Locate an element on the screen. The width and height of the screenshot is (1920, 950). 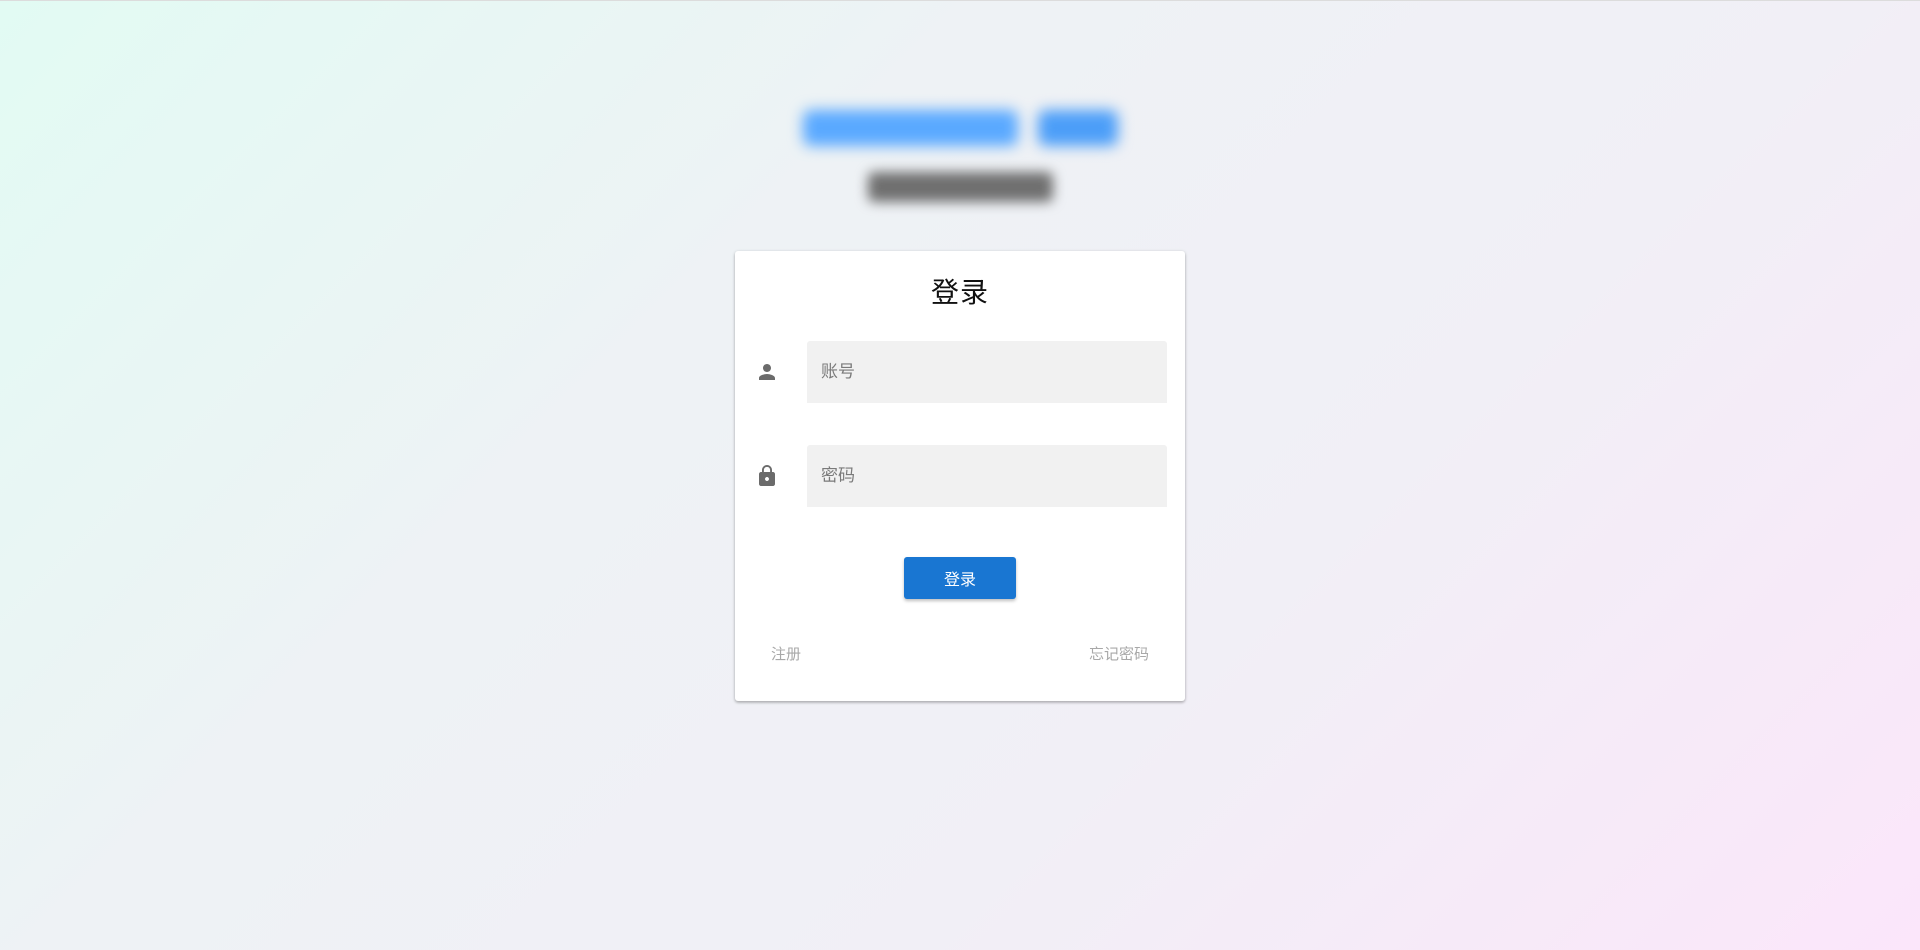
blurred-logo is located at coordinates (960, 128).